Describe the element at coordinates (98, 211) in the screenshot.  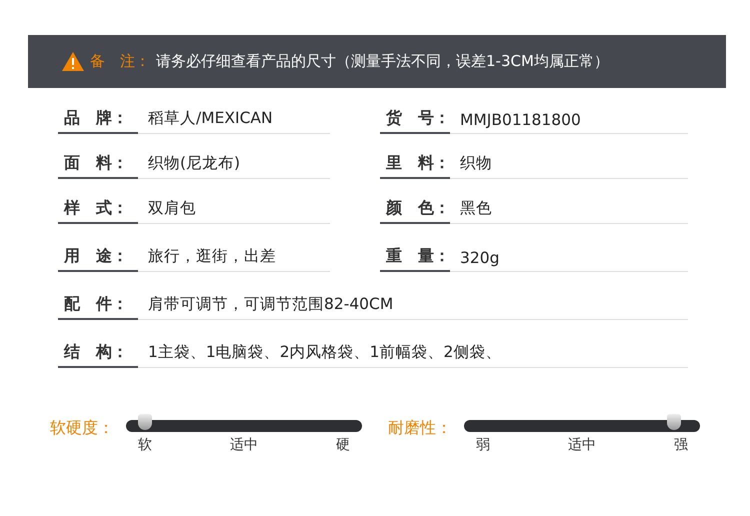
I see `field-label: 样 式：` at that location.